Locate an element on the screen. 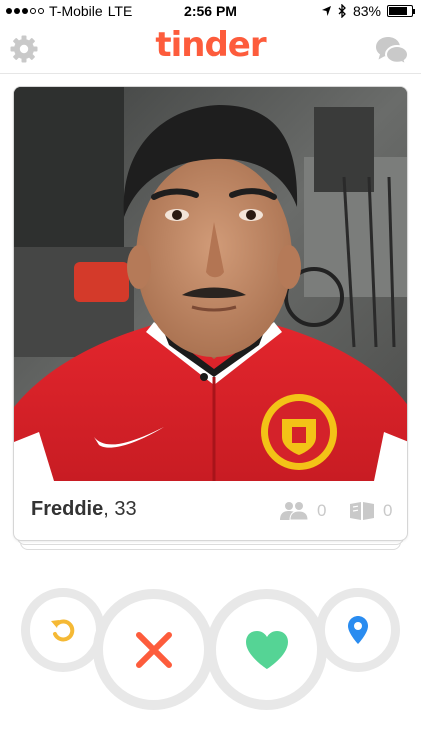 The image size is (421, 750). battery-fill is located at coordinates (398, 11).